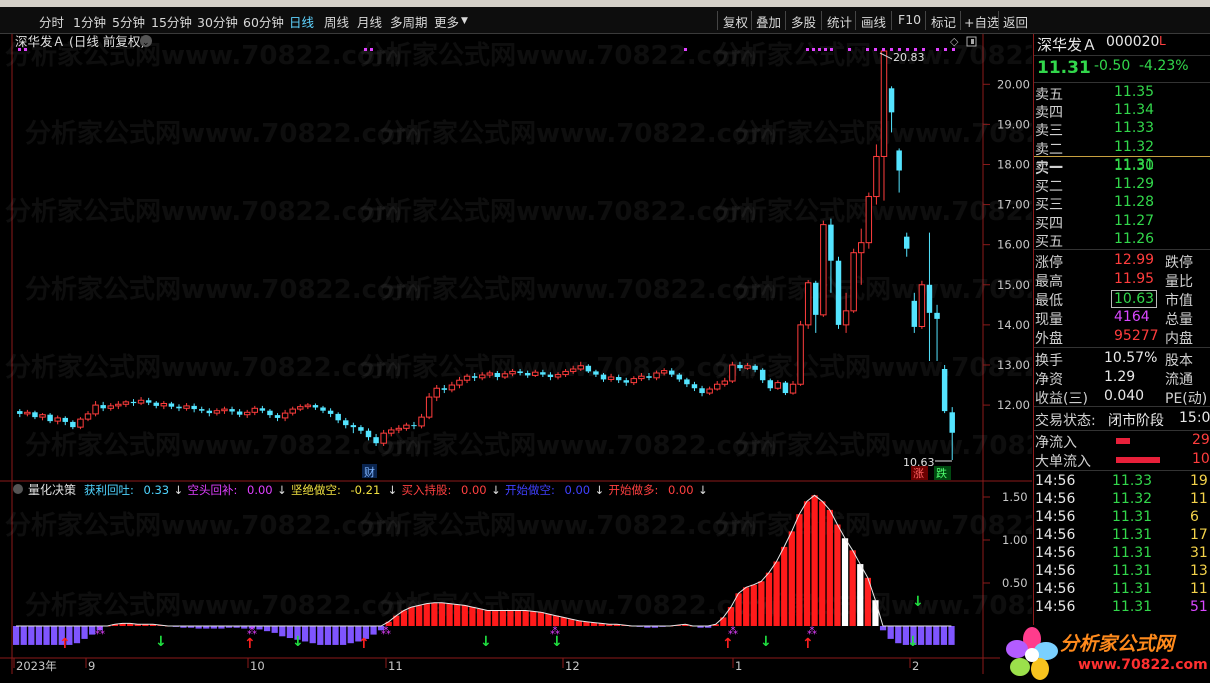 This screenshot has width=1210, height=683. Describe the element at coordinates (1134, 238) in the screenshot. I see `bid-level-price: 11.26` at that location.